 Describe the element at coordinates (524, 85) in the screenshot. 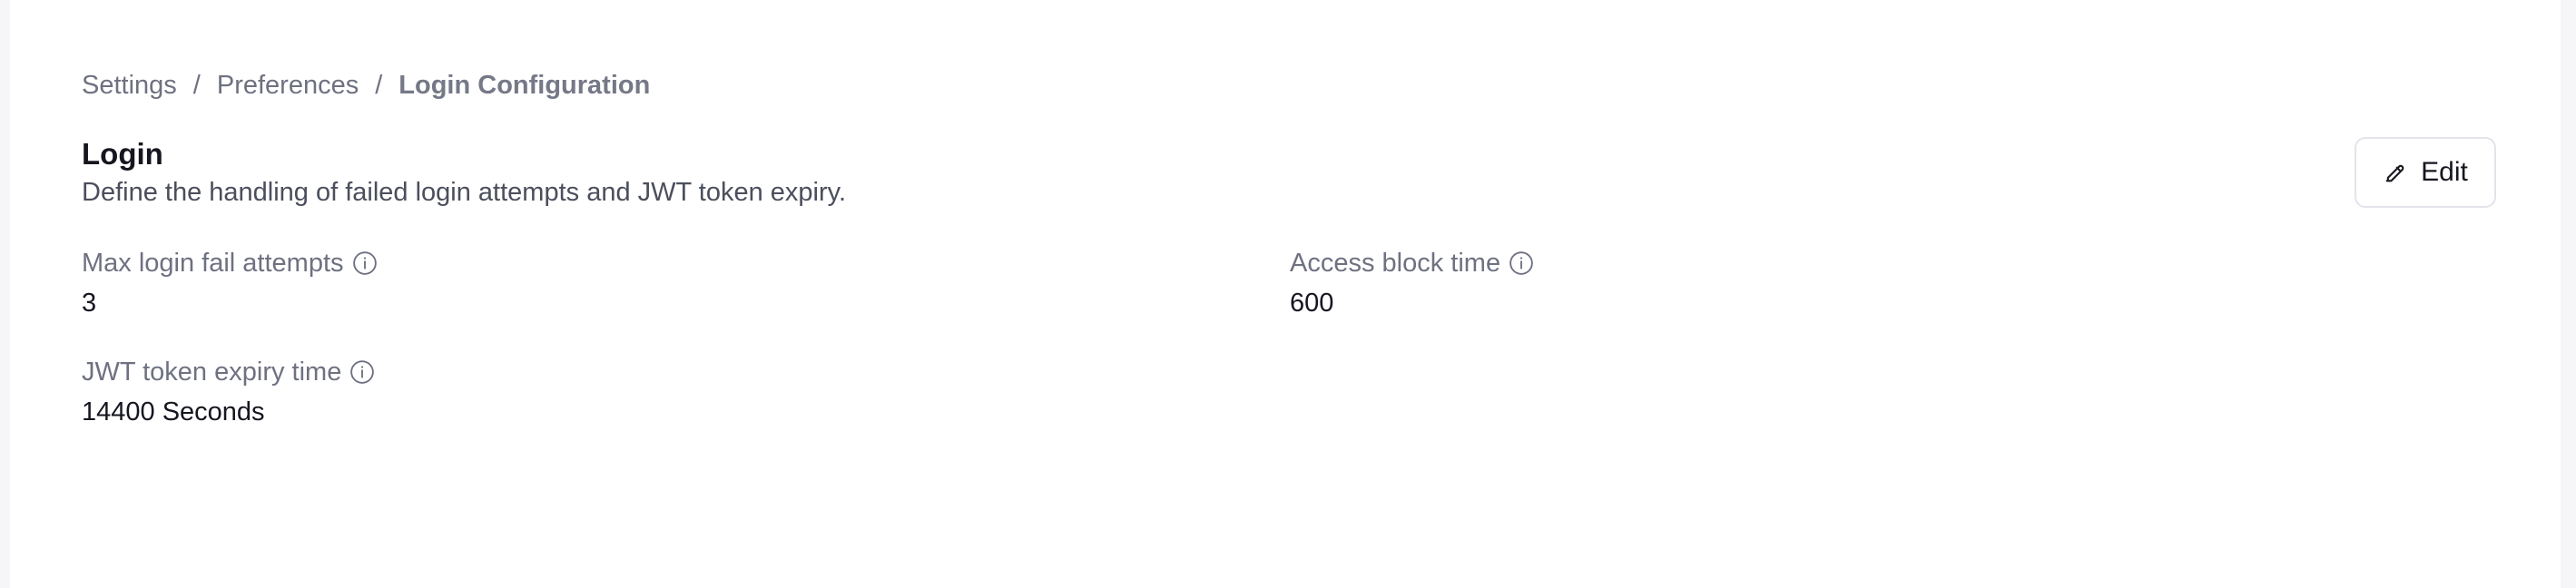

I see `breadcrumb-item-current: Login Configuration` at that location.